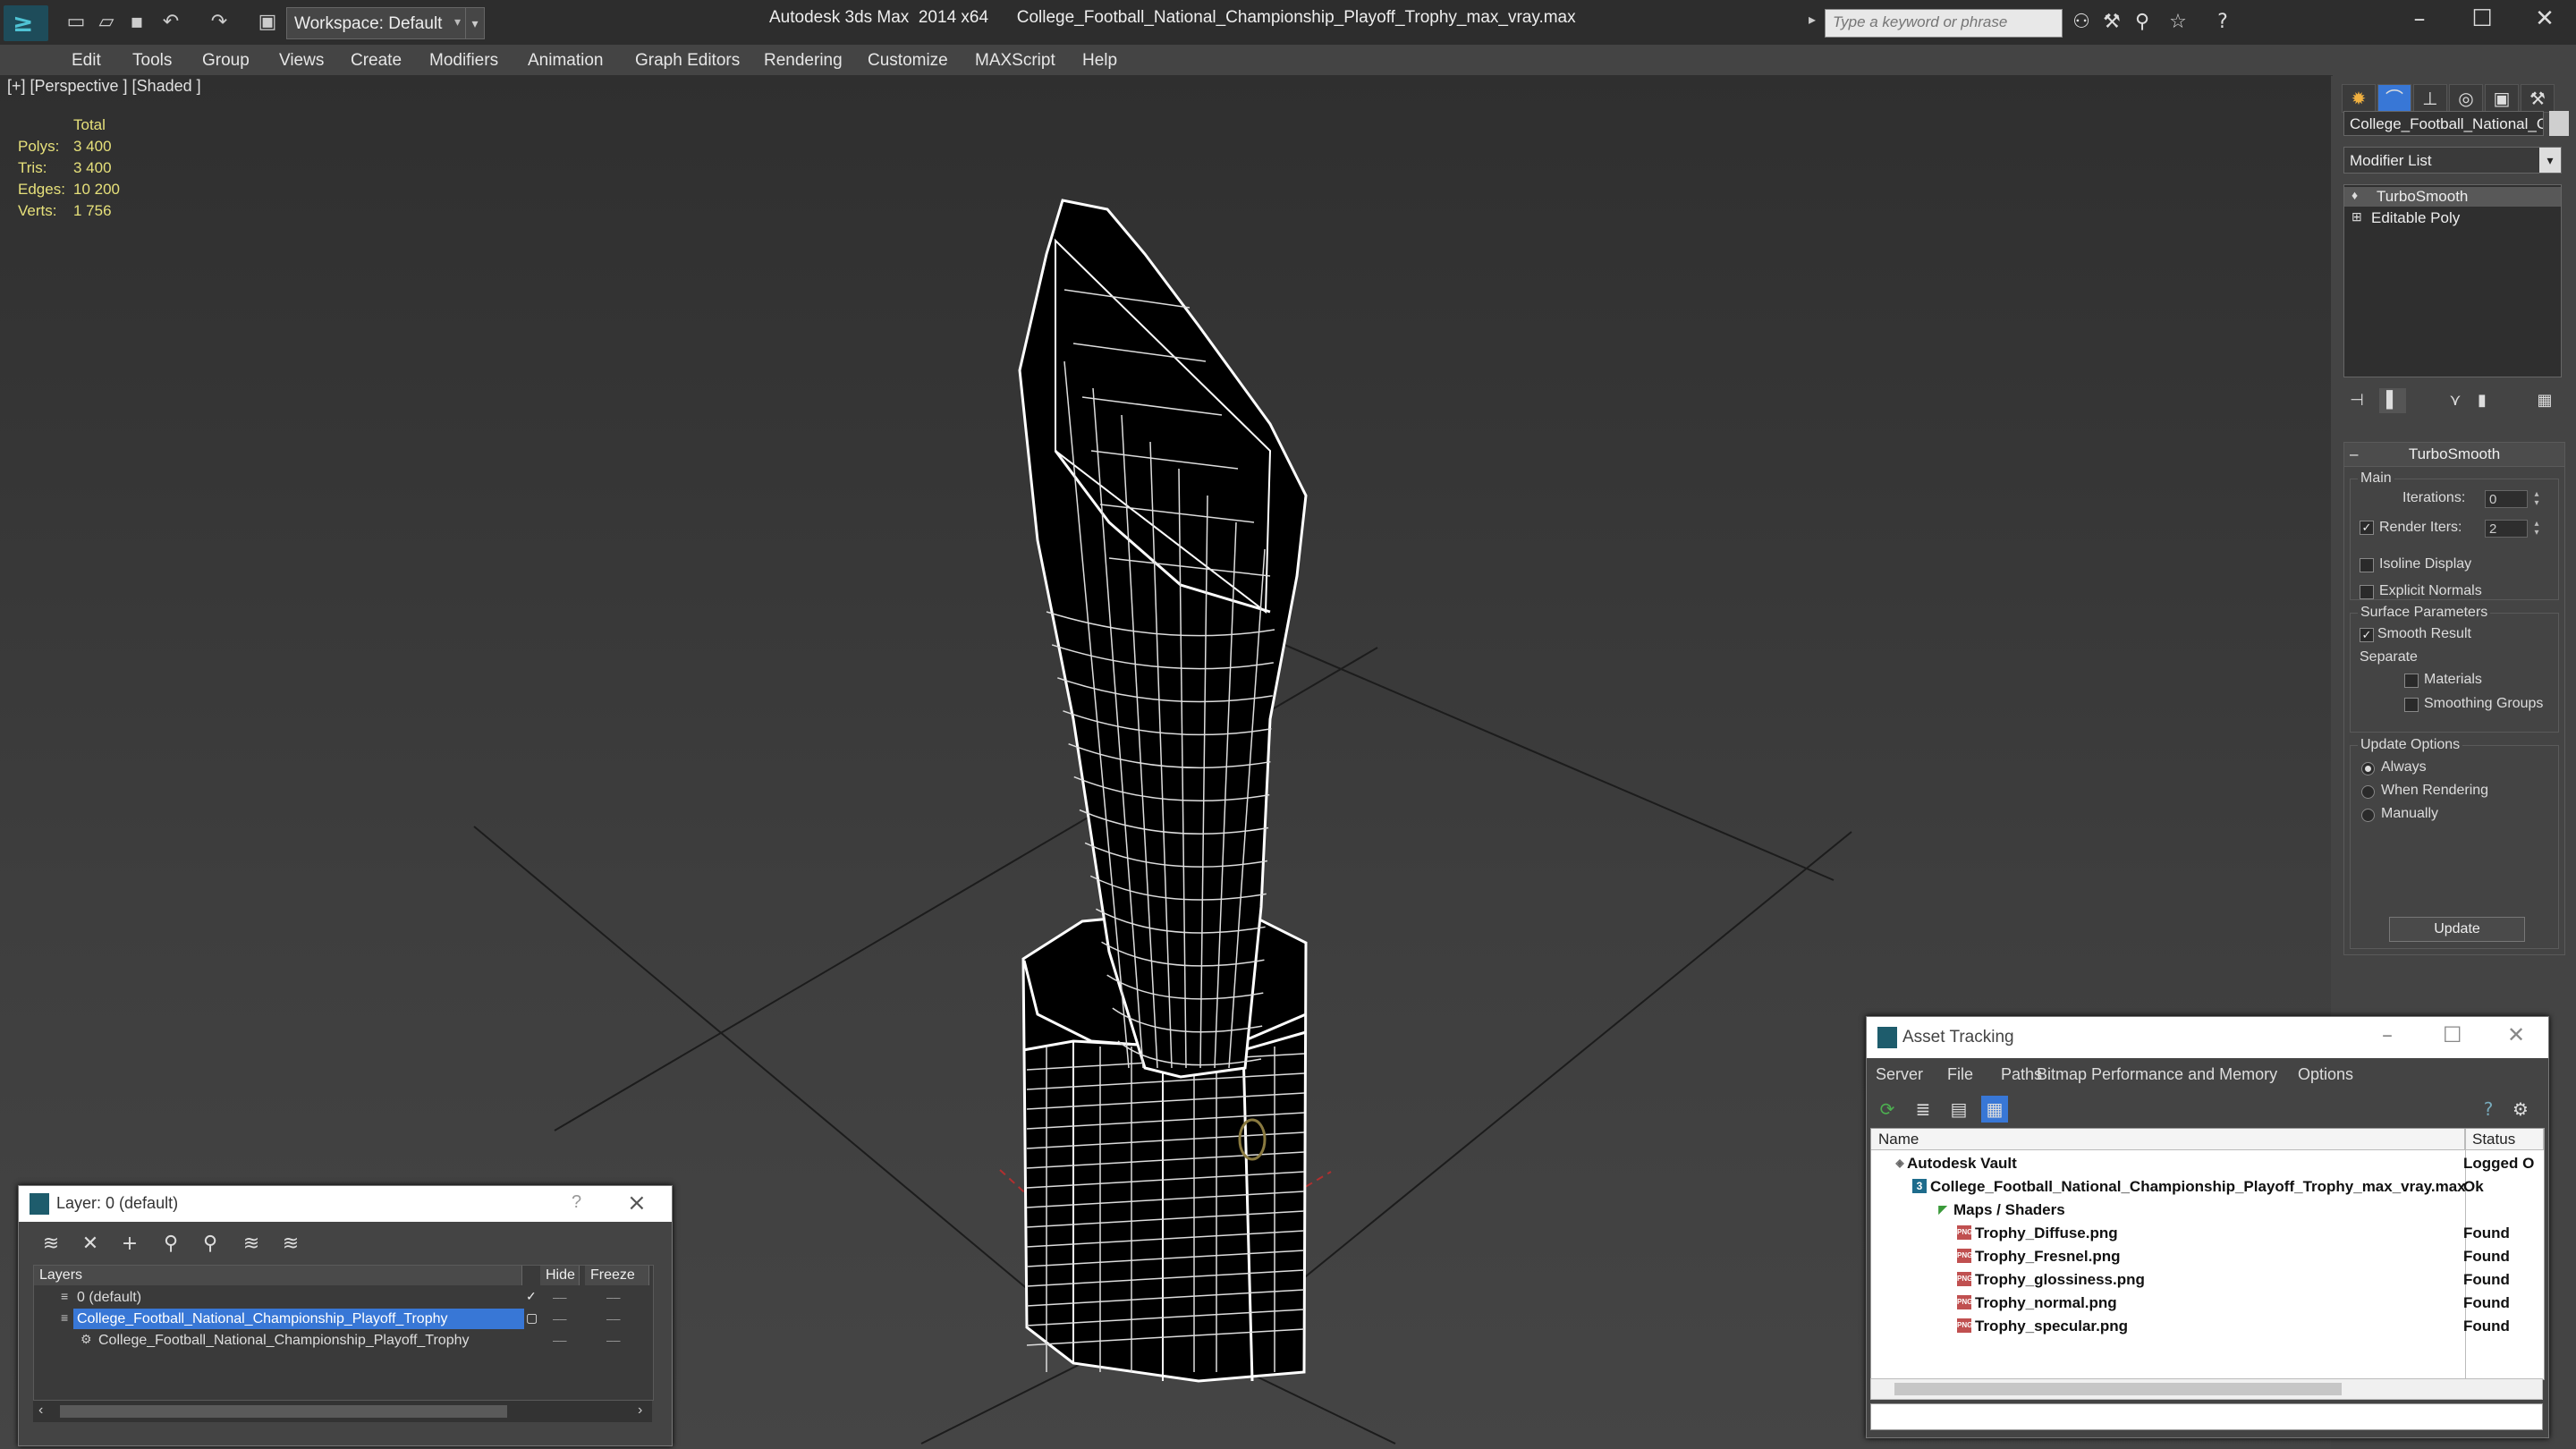  What do you see at coordinates (2411, 705) in the screenshot?
I see `smoothing-groups-checkbox` at bounding box center [2411, 705].